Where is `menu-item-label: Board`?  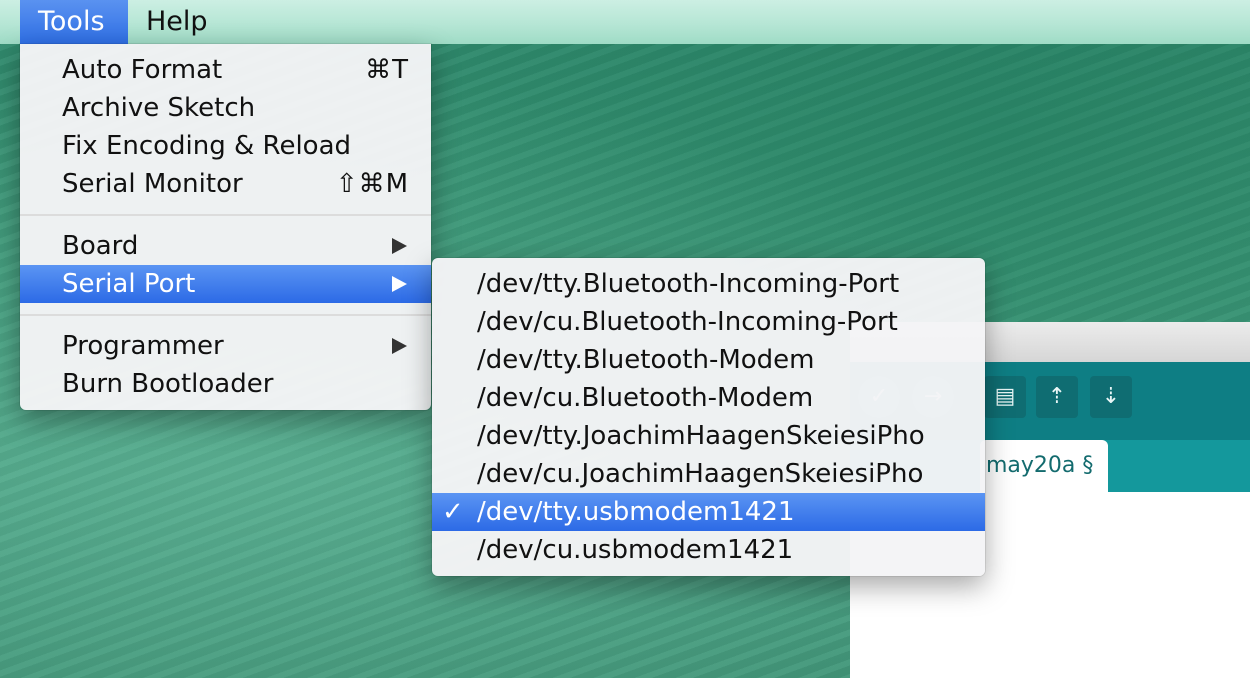 menu-item-label: Board is located at coordinates (100, 246).